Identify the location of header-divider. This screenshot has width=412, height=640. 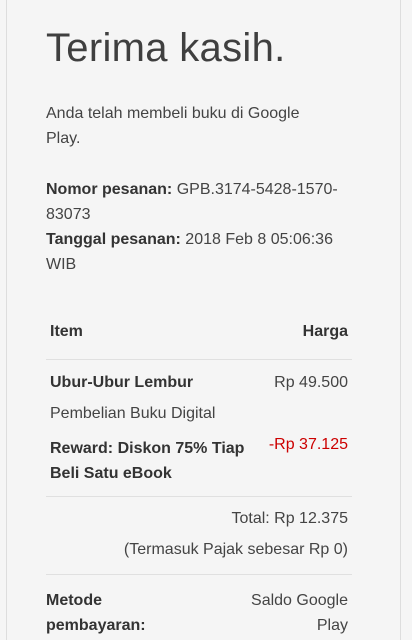
(199, 359).